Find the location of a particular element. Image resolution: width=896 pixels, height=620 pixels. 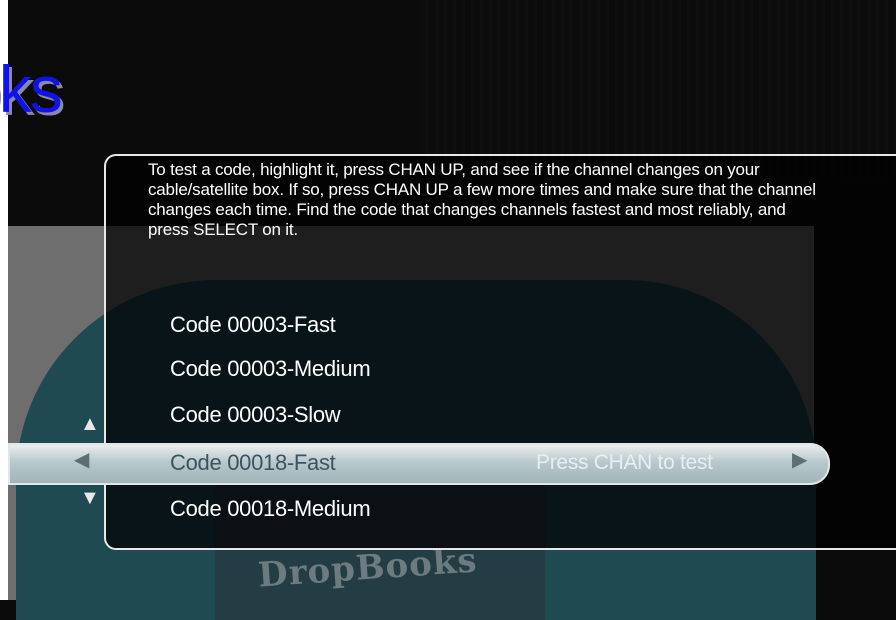

code-option-00003-fast: Code 00003-Fast is located at coordinates (253, 325).